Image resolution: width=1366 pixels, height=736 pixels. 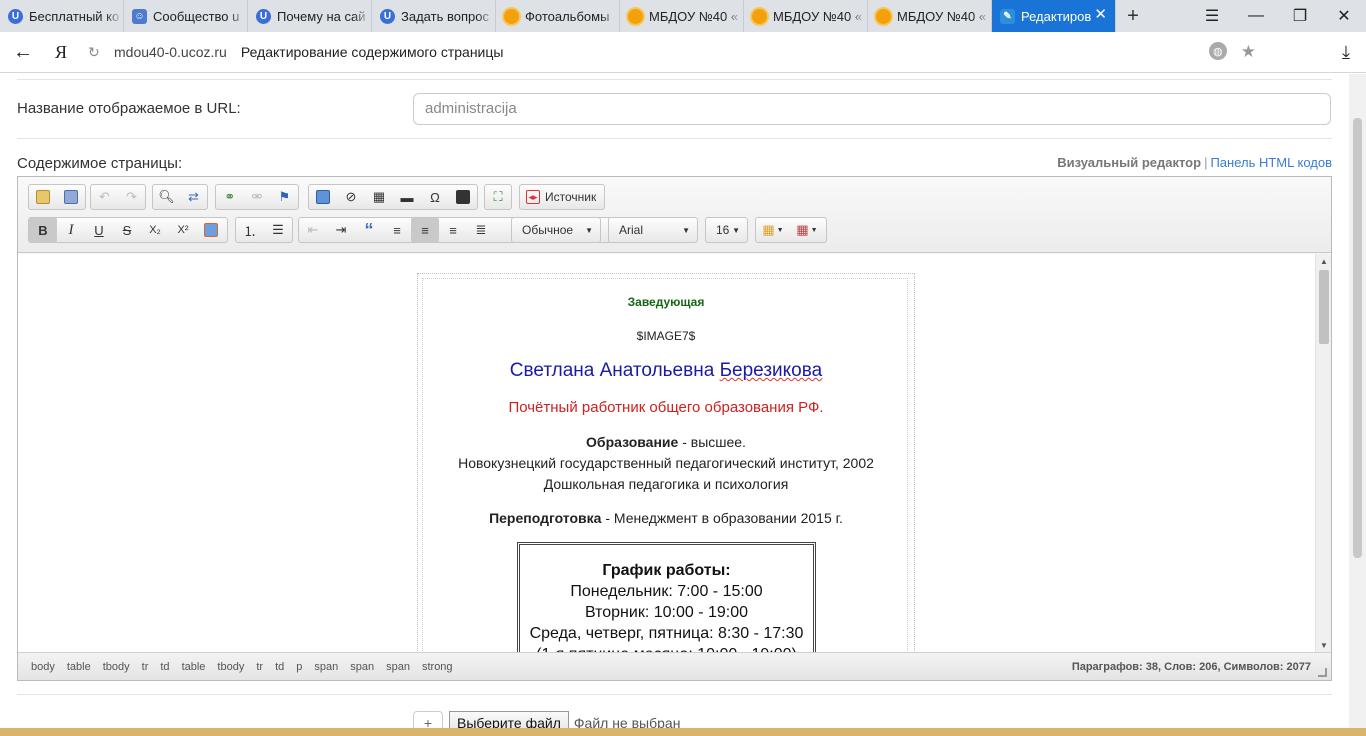 What do you see at coordinates (1323, 453) in the screenshot?
I see `editor-scrollbar: ▲ ▼` at bounding box center [1323, 453].